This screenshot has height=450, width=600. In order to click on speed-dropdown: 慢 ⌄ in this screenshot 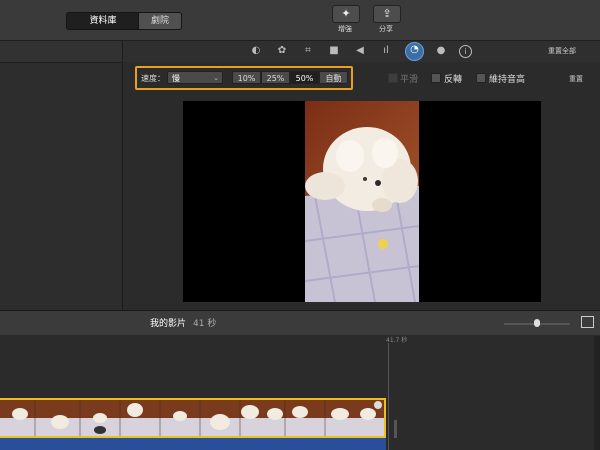, I will do `click(195, 77)`.